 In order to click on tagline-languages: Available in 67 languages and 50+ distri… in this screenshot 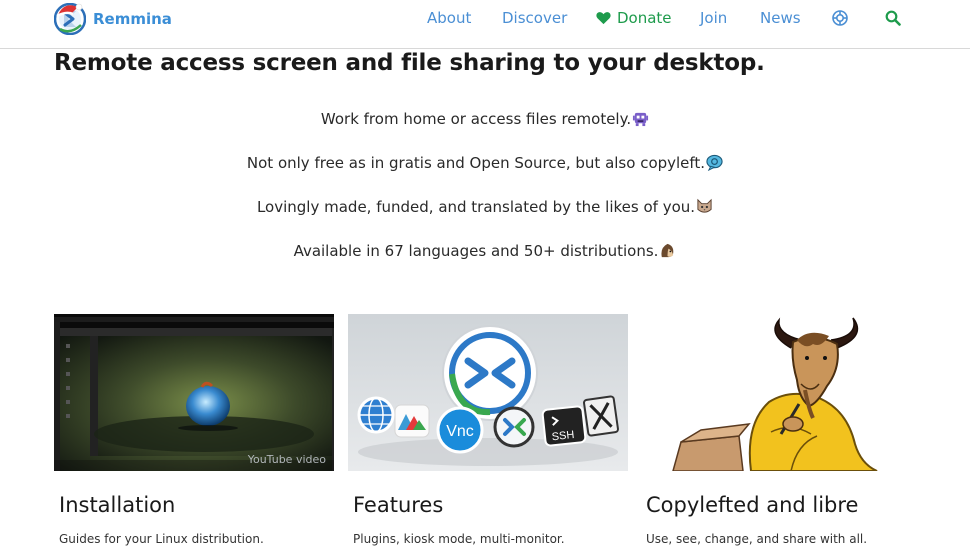, I will do `click(485, 251)`.